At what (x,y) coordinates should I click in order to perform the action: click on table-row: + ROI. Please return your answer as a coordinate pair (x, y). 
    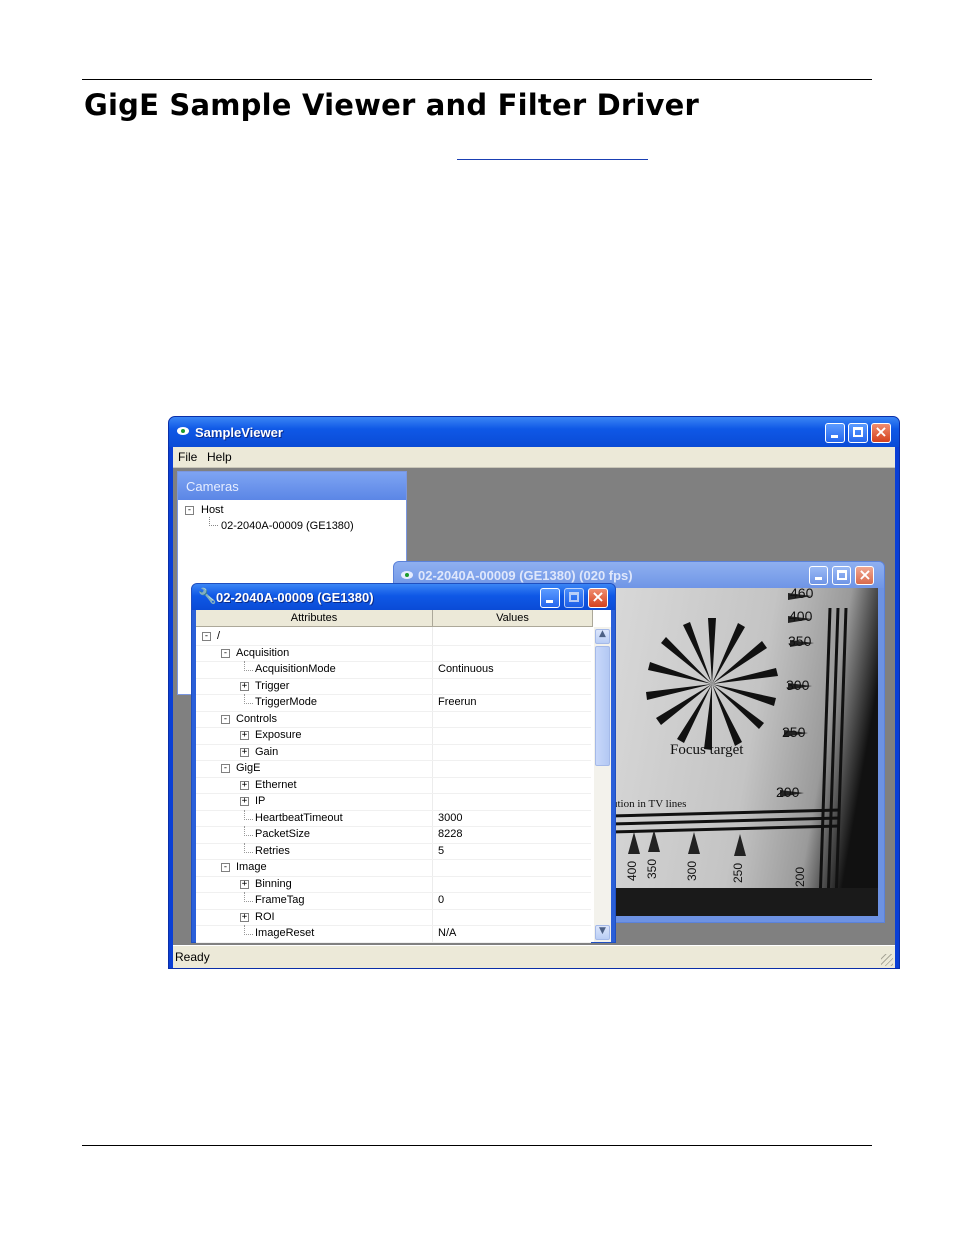
    Looking at the image, I should click on (393, 917).